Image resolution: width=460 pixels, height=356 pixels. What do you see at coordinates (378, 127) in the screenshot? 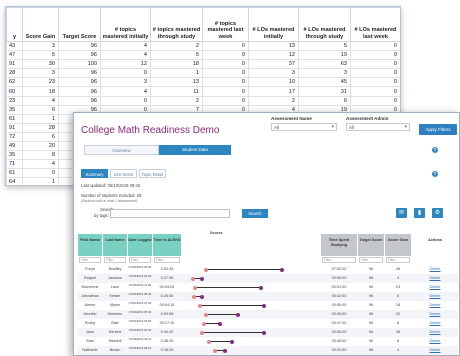
I see `assessment-admin-select: All` at bounding box center [378, 127].